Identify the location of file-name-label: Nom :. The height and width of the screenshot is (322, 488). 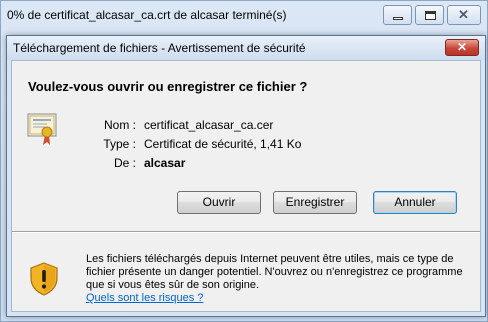
(119, 125).